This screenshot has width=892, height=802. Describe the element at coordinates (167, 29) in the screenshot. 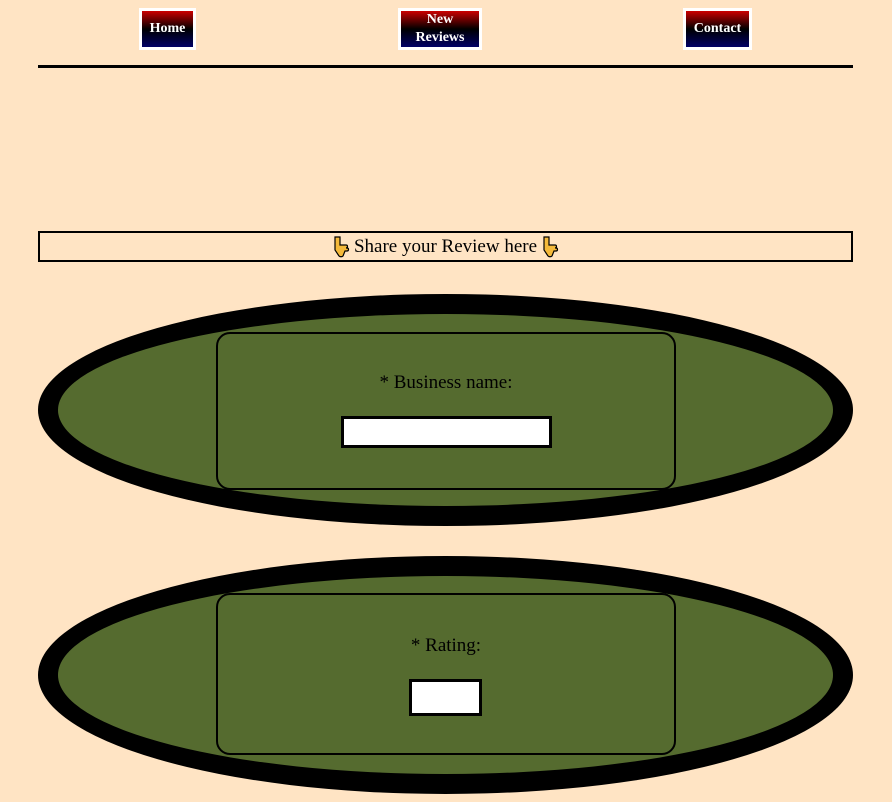

I see `nav-home-button: Home` at that location.